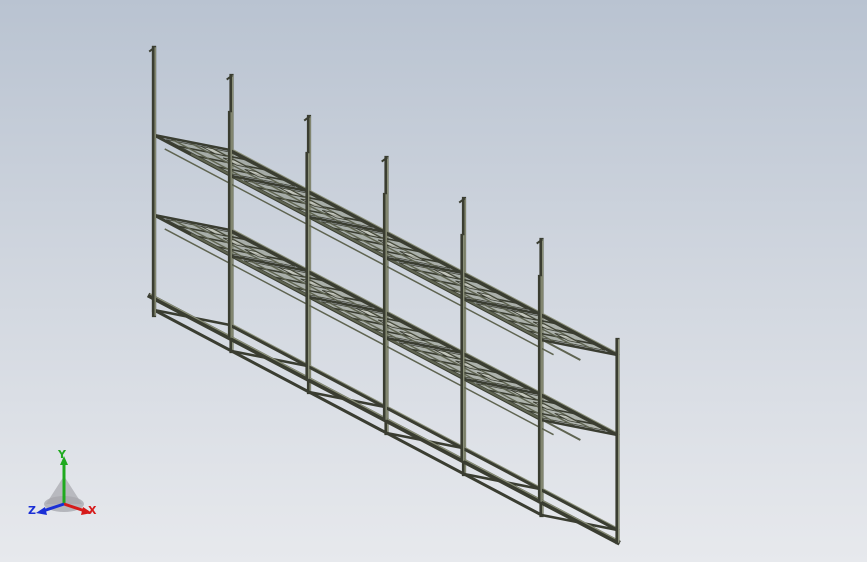 The height and width of the screenshot is (562, 867). What do you see at coordinates (64, 485) in the screenshot?
I see `triad-graphic` at bounding box center [64, 485].